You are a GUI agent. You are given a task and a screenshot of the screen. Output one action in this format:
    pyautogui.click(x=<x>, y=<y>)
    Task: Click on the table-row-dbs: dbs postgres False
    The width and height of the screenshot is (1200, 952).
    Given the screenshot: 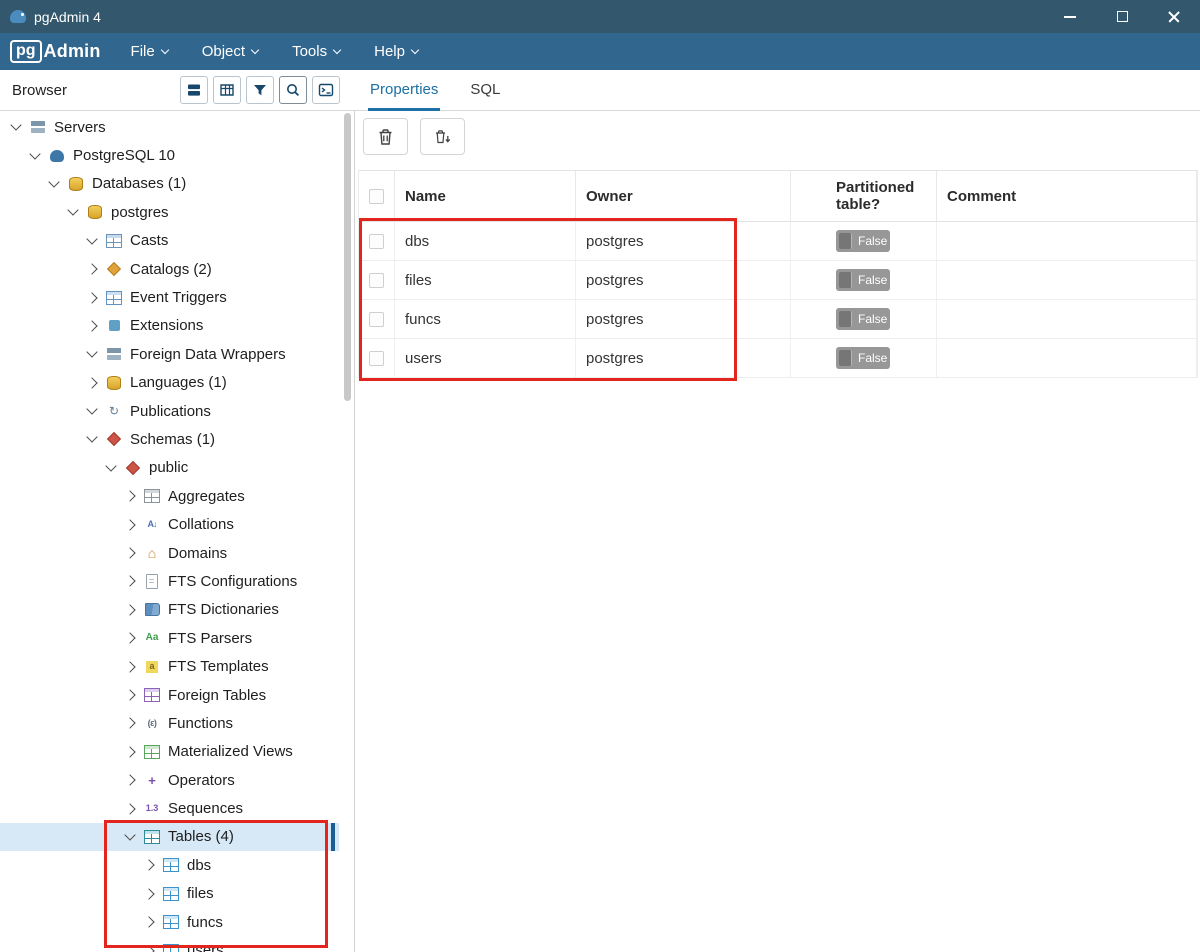 What is the action you would take?
    pyautogui.click(x=778, y=241)
    